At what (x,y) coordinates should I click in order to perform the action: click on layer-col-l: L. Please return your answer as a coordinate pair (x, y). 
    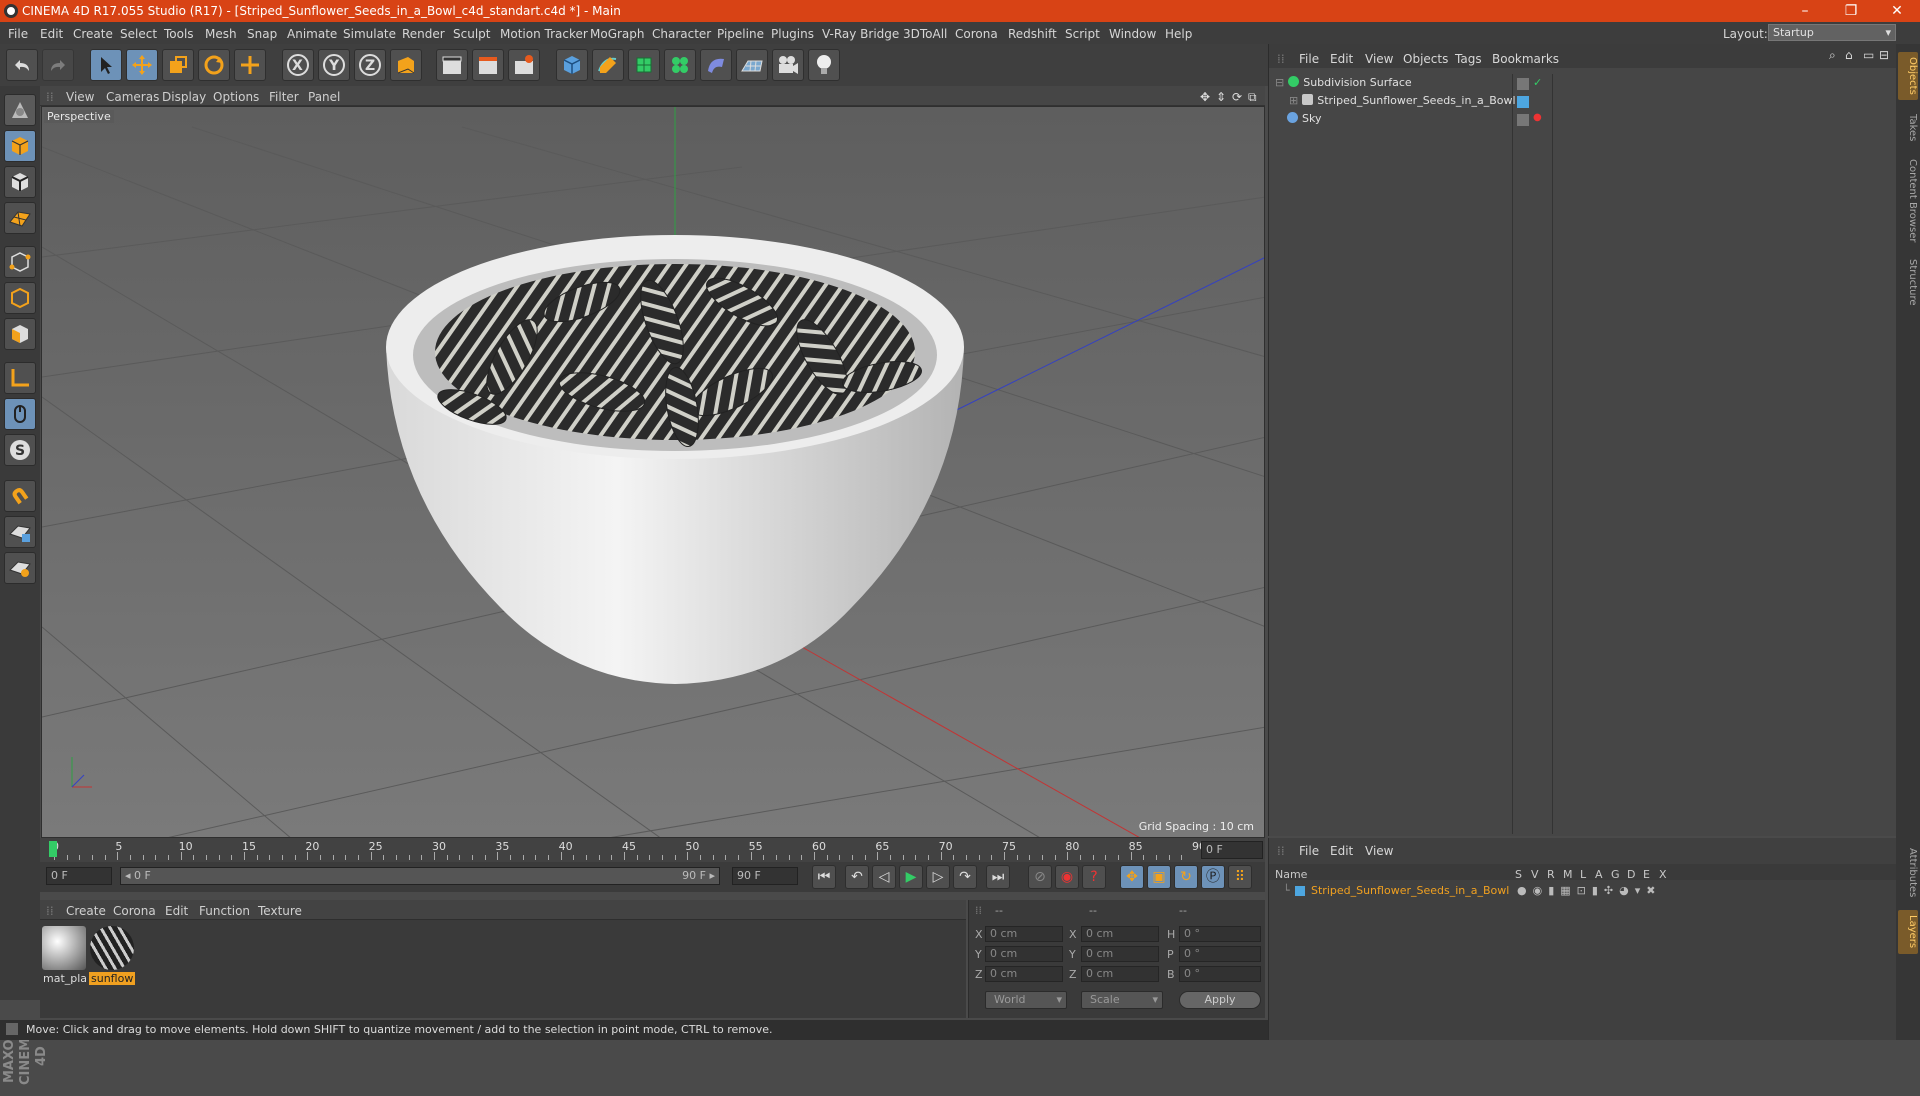
    Looking at the image, I should click on (1583, 874).